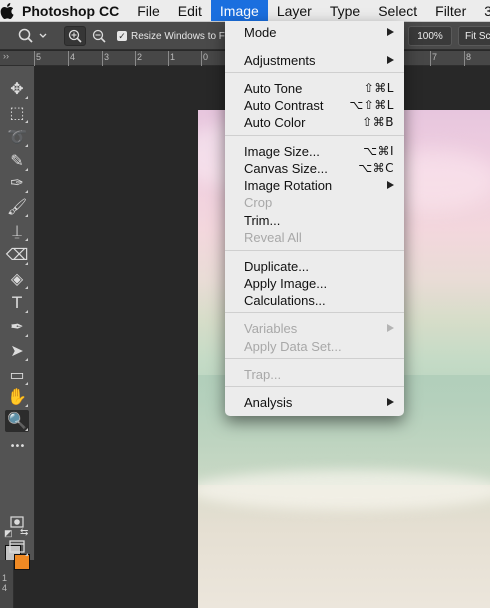 This screenshot has width=490, height=608. I want to click on menu-item-label: Auto Contrast, so click(284, 105).